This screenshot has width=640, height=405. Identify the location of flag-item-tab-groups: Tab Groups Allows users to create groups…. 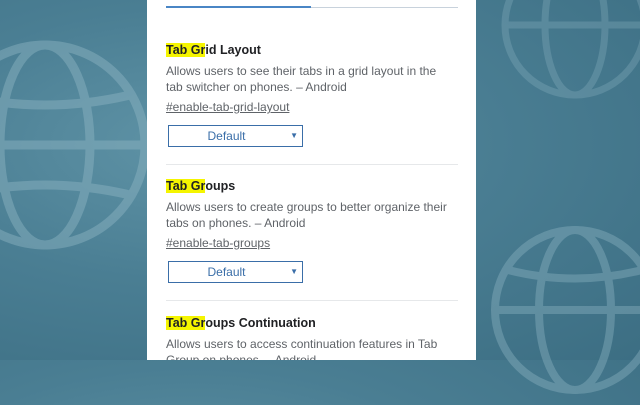
(312, 230).